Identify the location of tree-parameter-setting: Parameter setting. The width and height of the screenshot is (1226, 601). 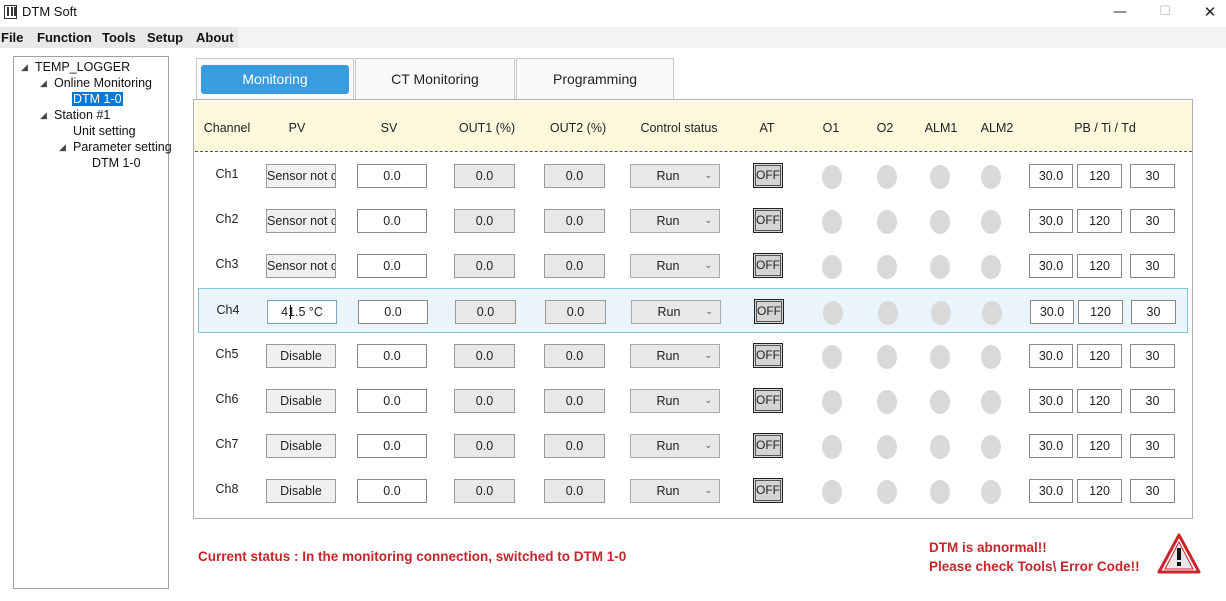
(122, 147).